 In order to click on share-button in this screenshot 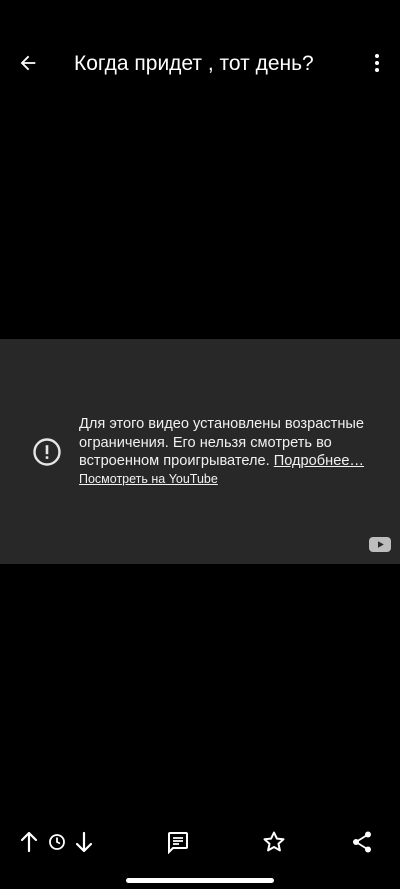, I will do `click(362, 842)`.